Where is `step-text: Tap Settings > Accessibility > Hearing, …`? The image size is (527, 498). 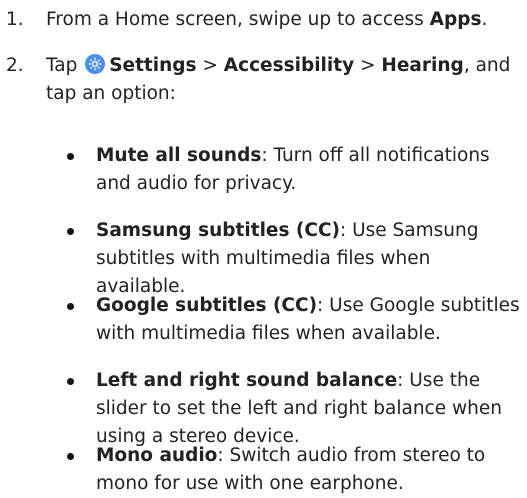
step-text: Tap Settings > Accessibility > Hearing, … is located at coordinates (281, 80).